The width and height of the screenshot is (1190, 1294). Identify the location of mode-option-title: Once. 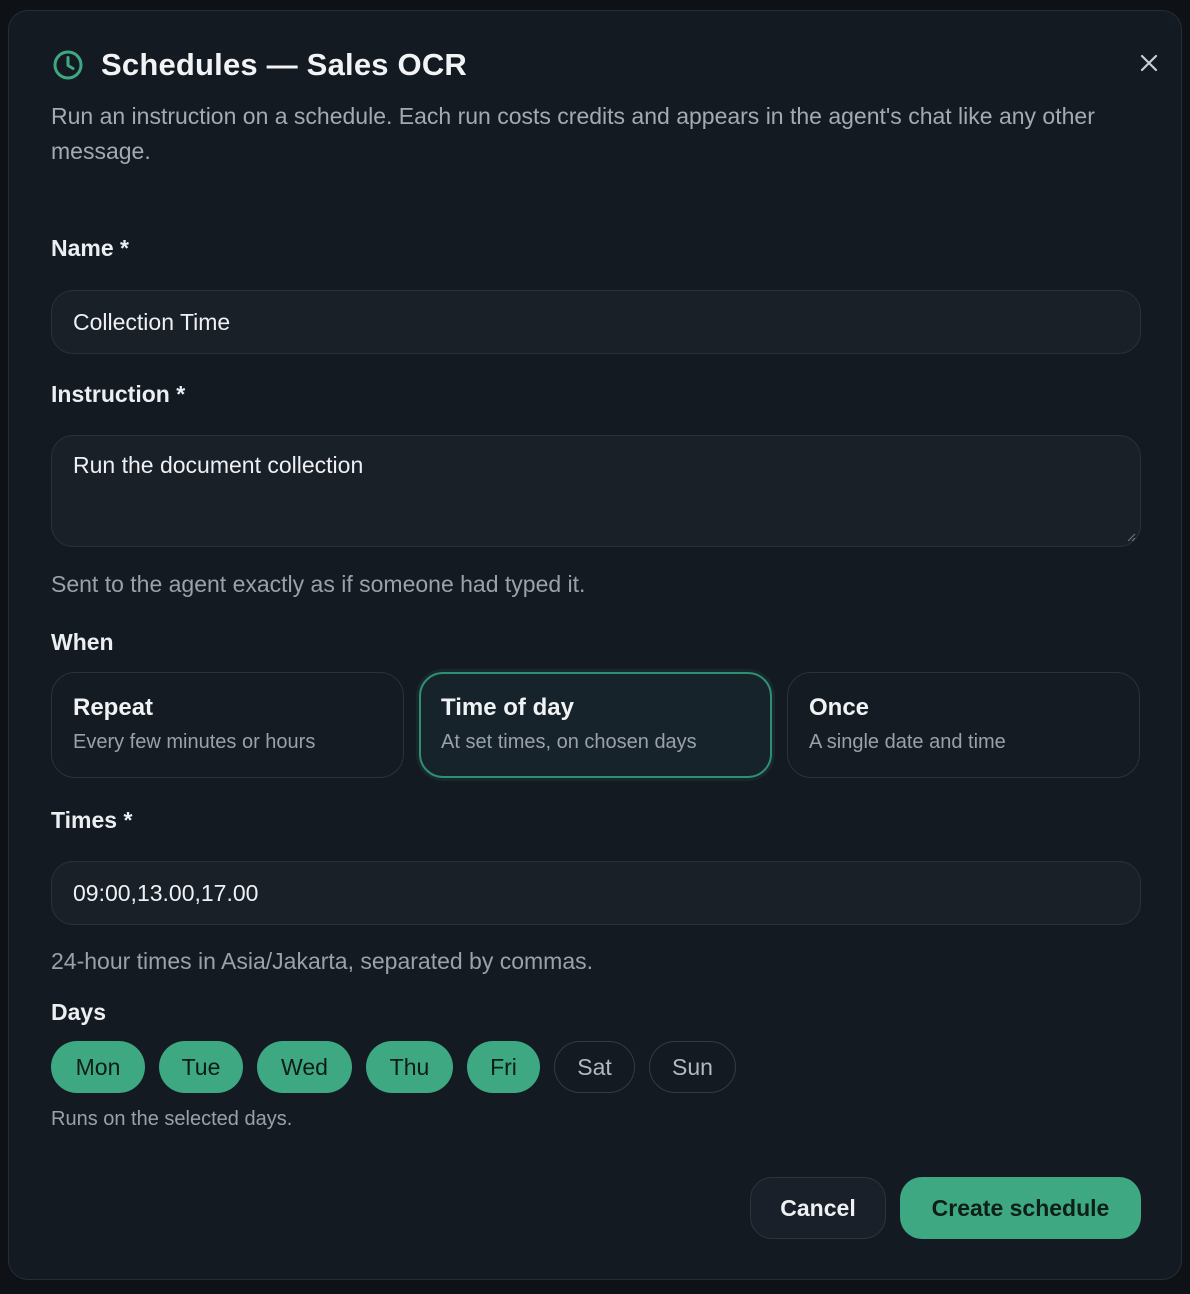
(839, 707).